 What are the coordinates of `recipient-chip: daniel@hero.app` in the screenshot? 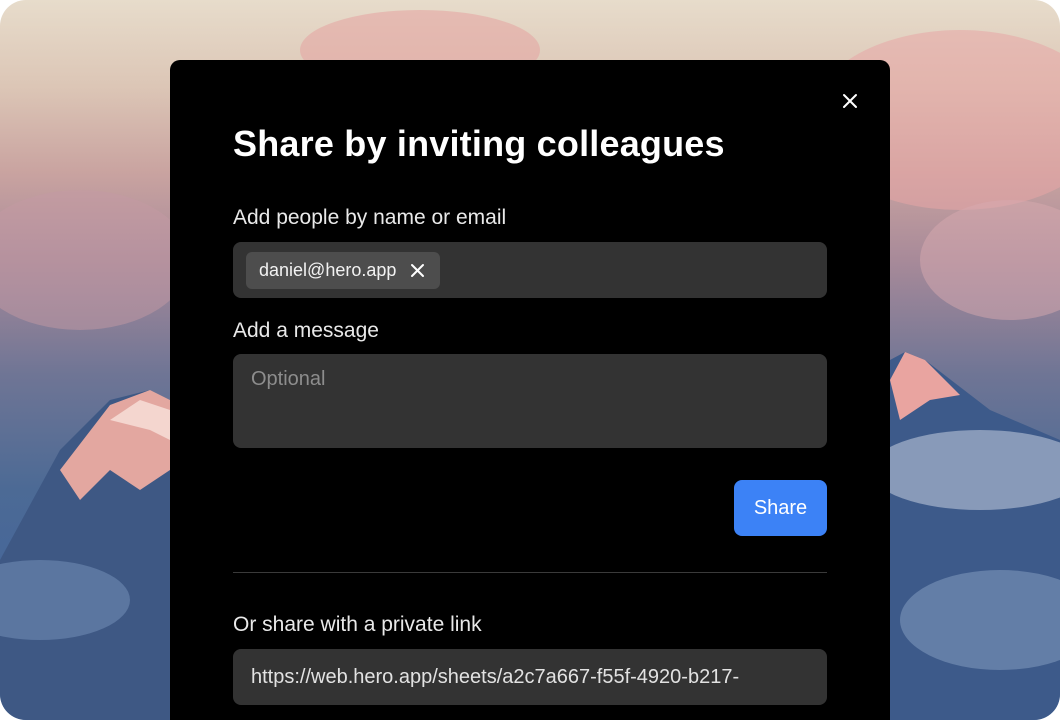 It's located at (343, 270).